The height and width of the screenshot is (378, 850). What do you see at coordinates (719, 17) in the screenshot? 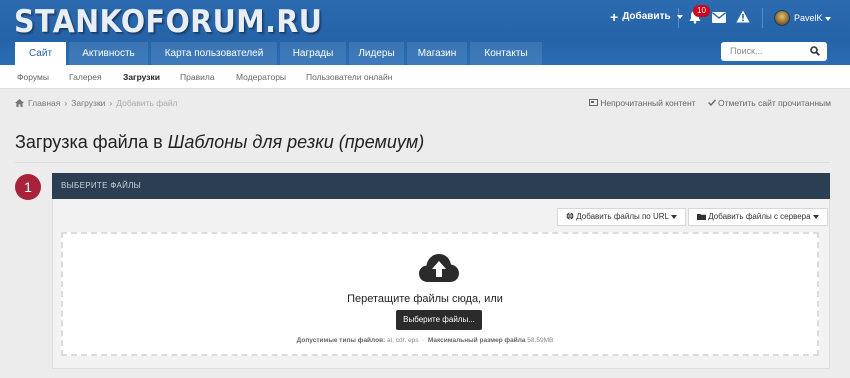
I see `envelope-icon` at bounding box center [719, 17].